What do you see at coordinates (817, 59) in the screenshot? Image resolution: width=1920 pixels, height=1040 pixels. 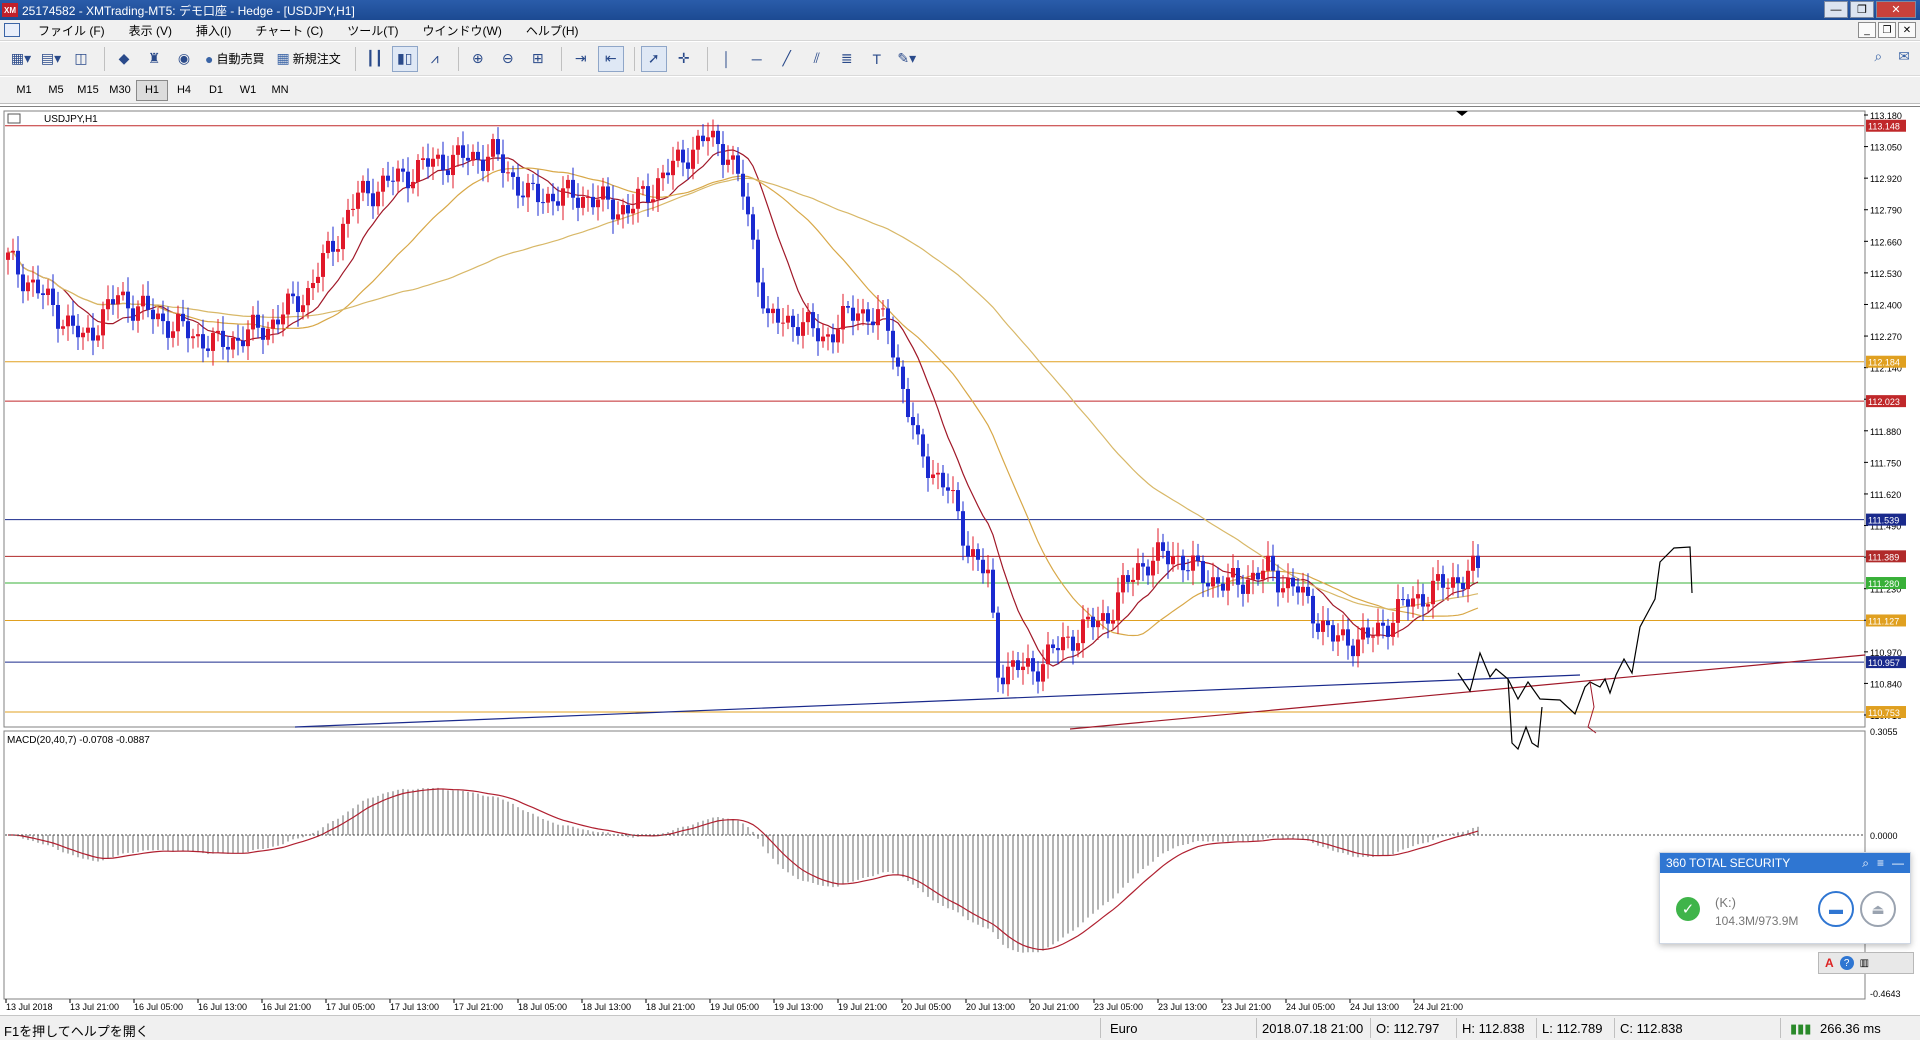 I see `channel-icon: ⫽` at bounding box center [817, 59].